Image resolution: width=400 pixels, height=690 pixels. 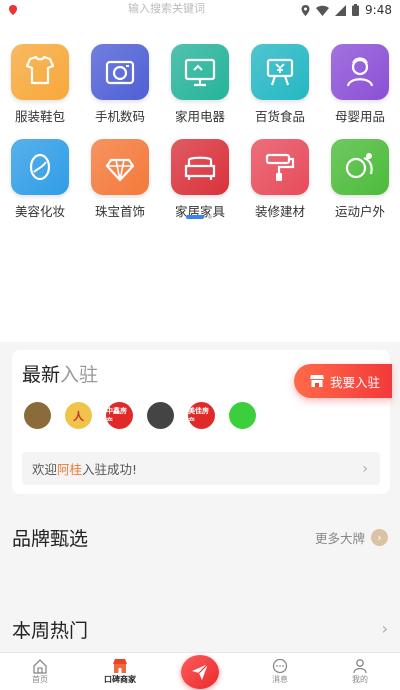 What do you see at coordinates (385, 628) in the screenshot?
I see `hot-section-chevron-icon: ›` at bounding box center [385, 628].